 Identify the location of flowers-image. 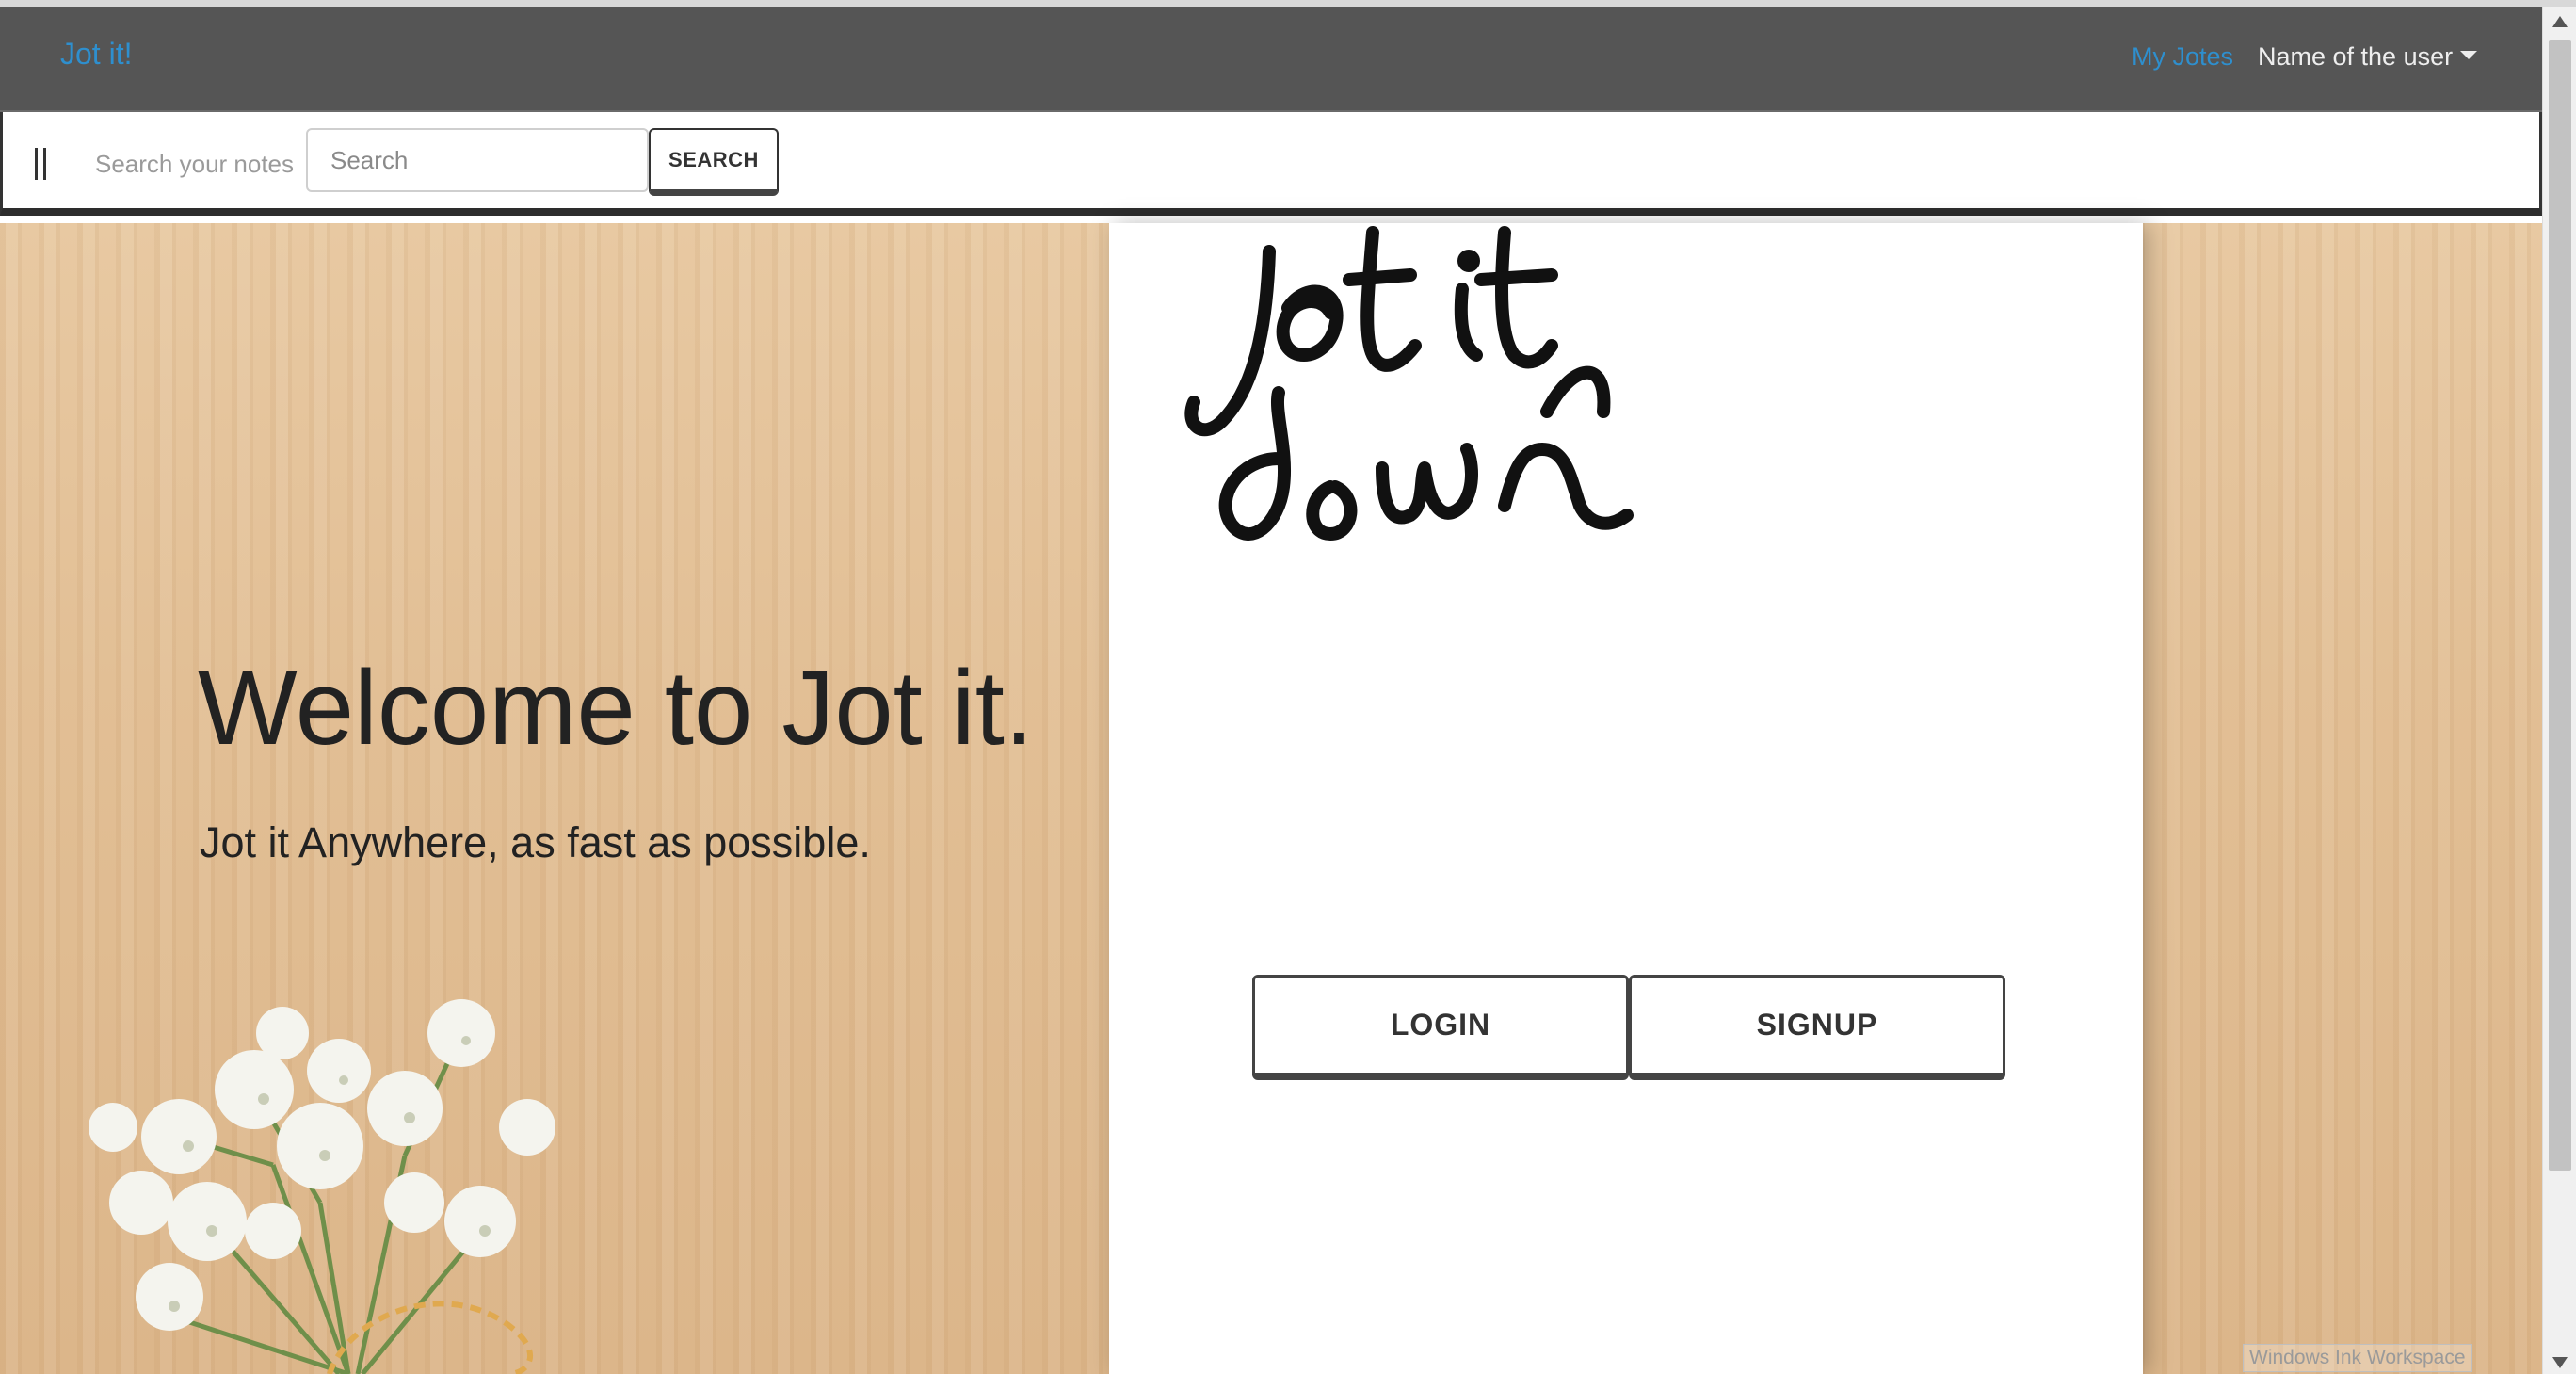
(322, 1186).